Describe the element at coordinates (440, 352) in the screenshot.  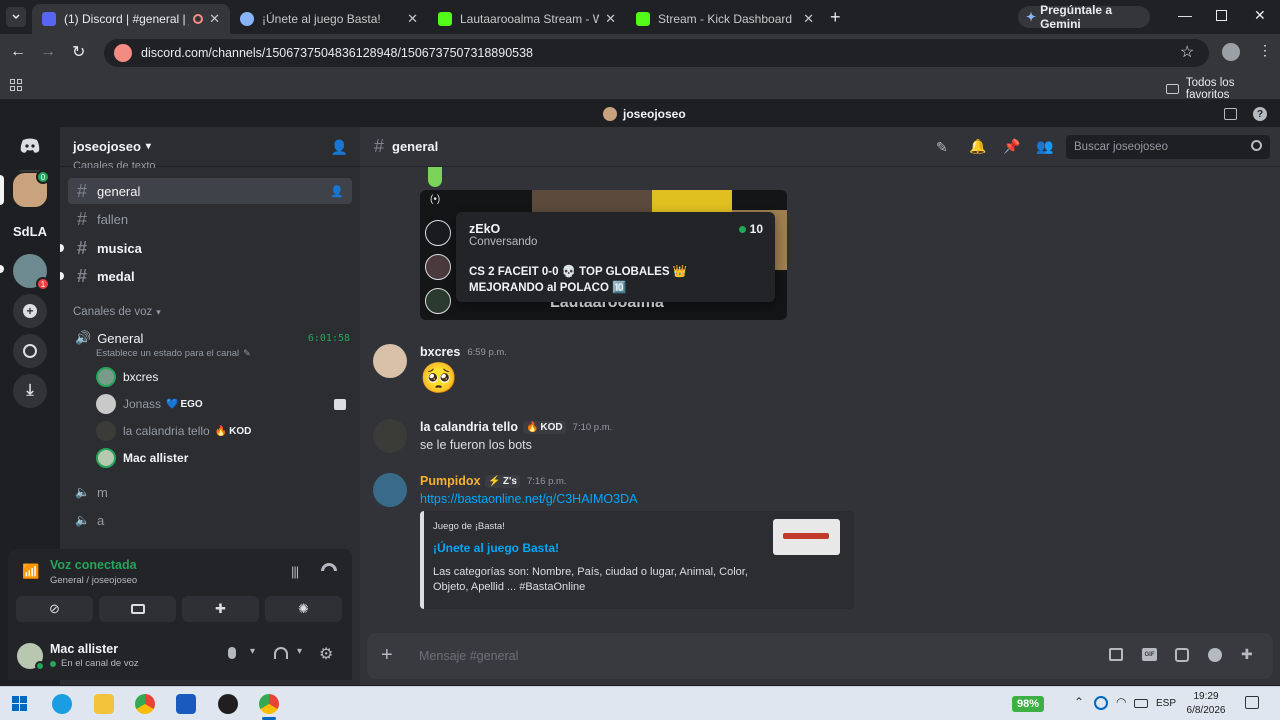
I see `author-name: bxcres` at that location.